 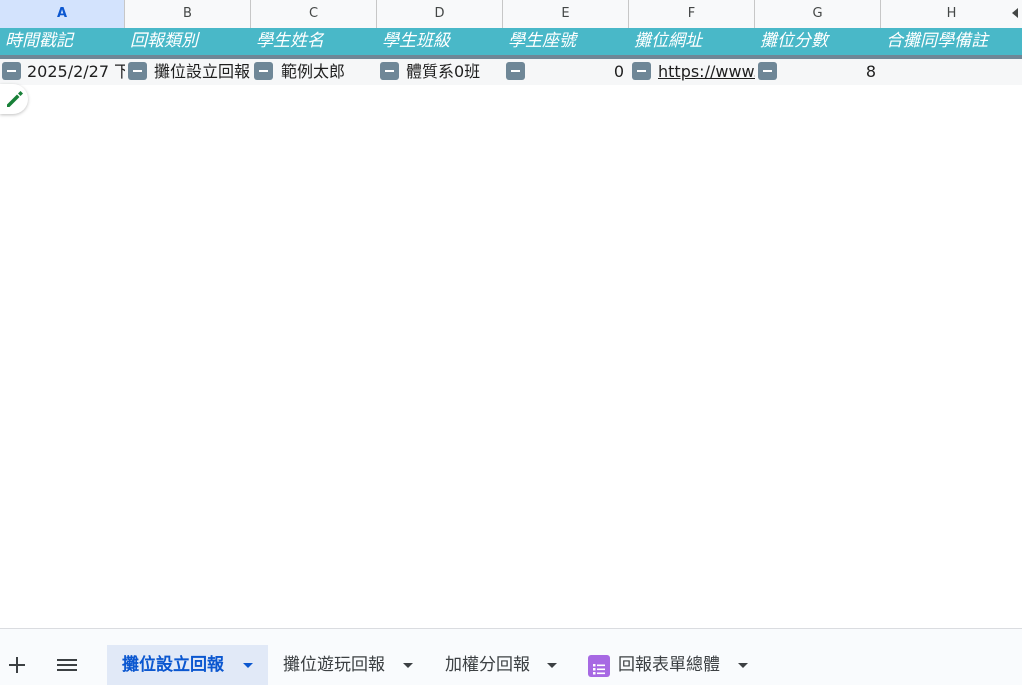 What do you see at coordinates (202, 71) in the screenshot?
I see `cell-category-value: 攤位設立回報` at bounding box center [202, 71].